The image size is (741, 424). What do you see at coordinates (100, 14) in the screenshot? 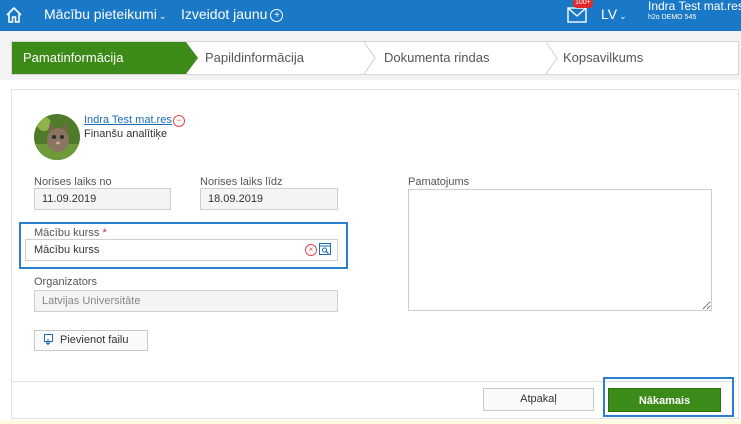
I see `nav-training-requests-label: Mācību pieteikumi` at bounding box center [100, 14].